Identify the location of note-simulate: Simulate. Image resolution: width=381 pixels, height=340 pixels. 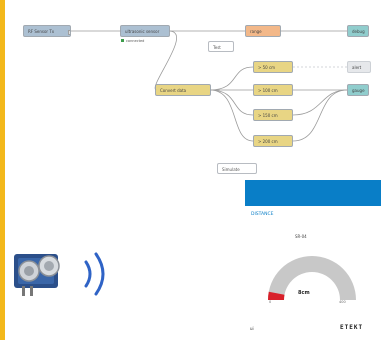
(237, 168).